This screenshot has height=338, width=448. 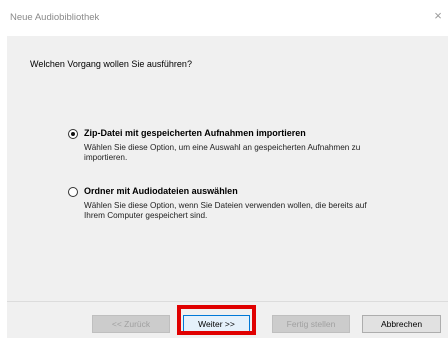 What do you see at coordinates (161, 191) in the screenshot?
I see `option-folder-select-label: Ordner mit Audiodateien auswählen` at bounding box center [161, 191].